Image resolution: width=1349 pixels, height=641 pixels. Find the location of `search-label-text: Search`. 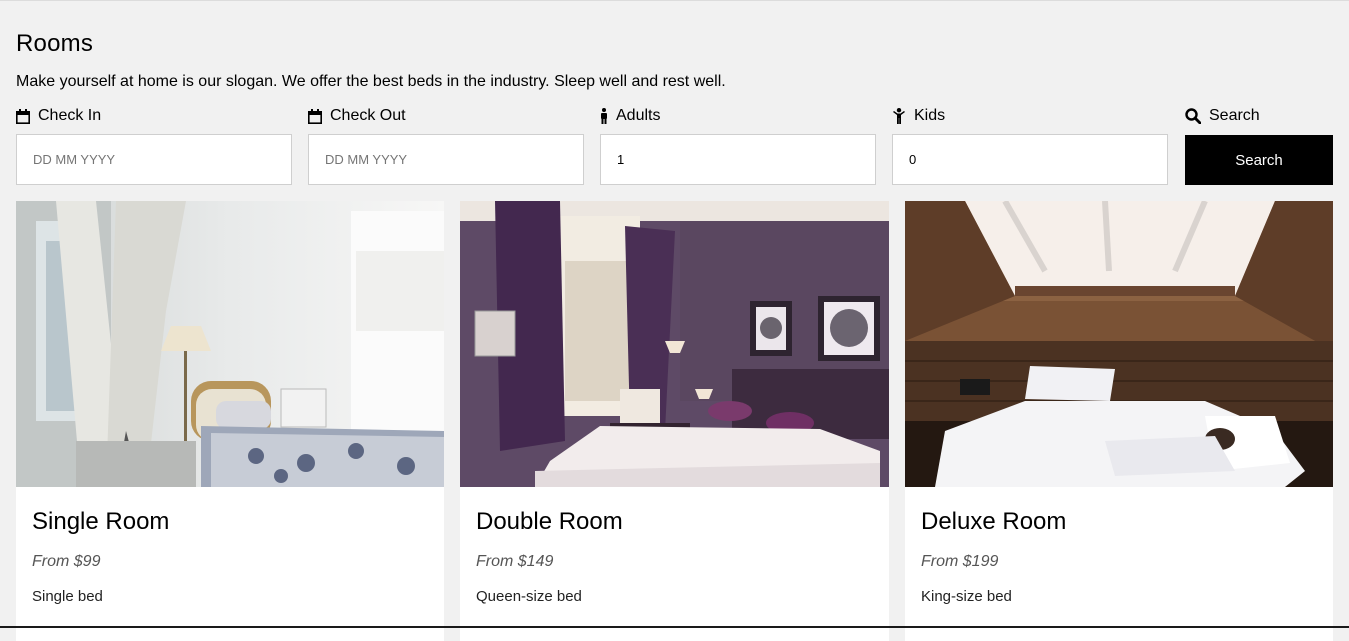

search-label-text: Search is located at coordinates (1234, 115).